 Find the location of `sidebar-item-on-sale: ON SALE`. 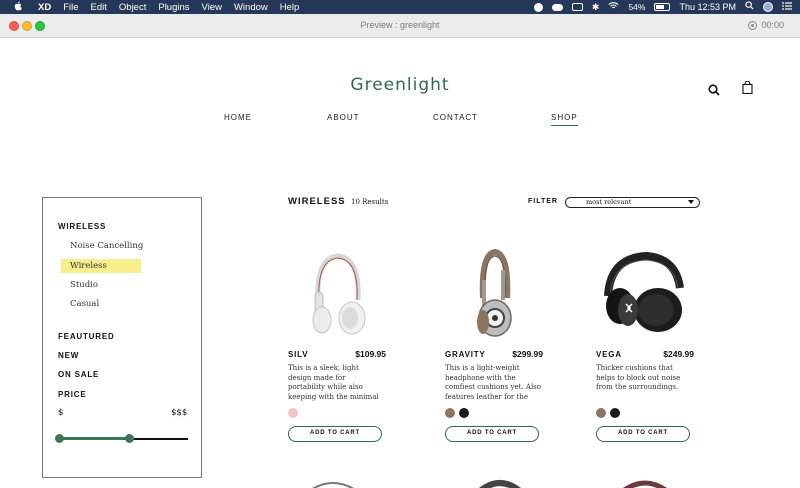

sidebar-item-on-sale: ON SALE is located at coordinates (78, 374).